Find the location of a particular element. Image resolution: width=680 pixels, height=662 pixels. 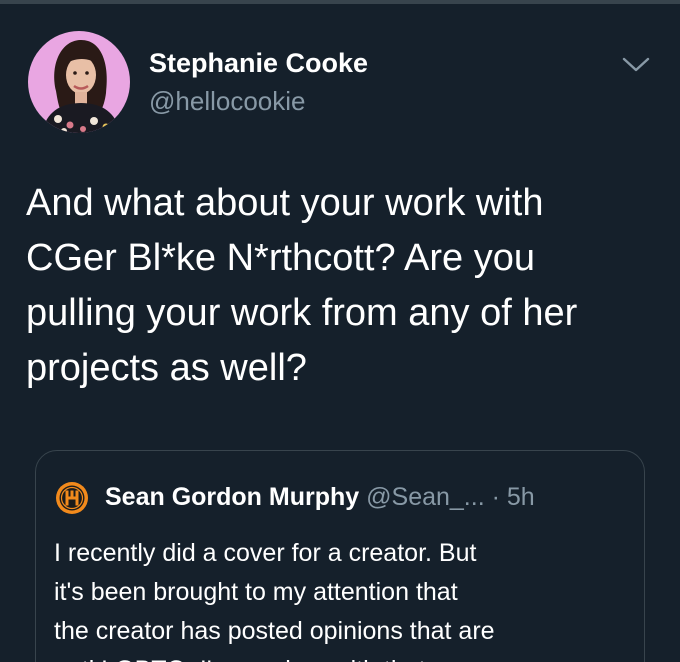

quoted-text-line: the creator has posted opinions that are is located at coordinates (274, 631).